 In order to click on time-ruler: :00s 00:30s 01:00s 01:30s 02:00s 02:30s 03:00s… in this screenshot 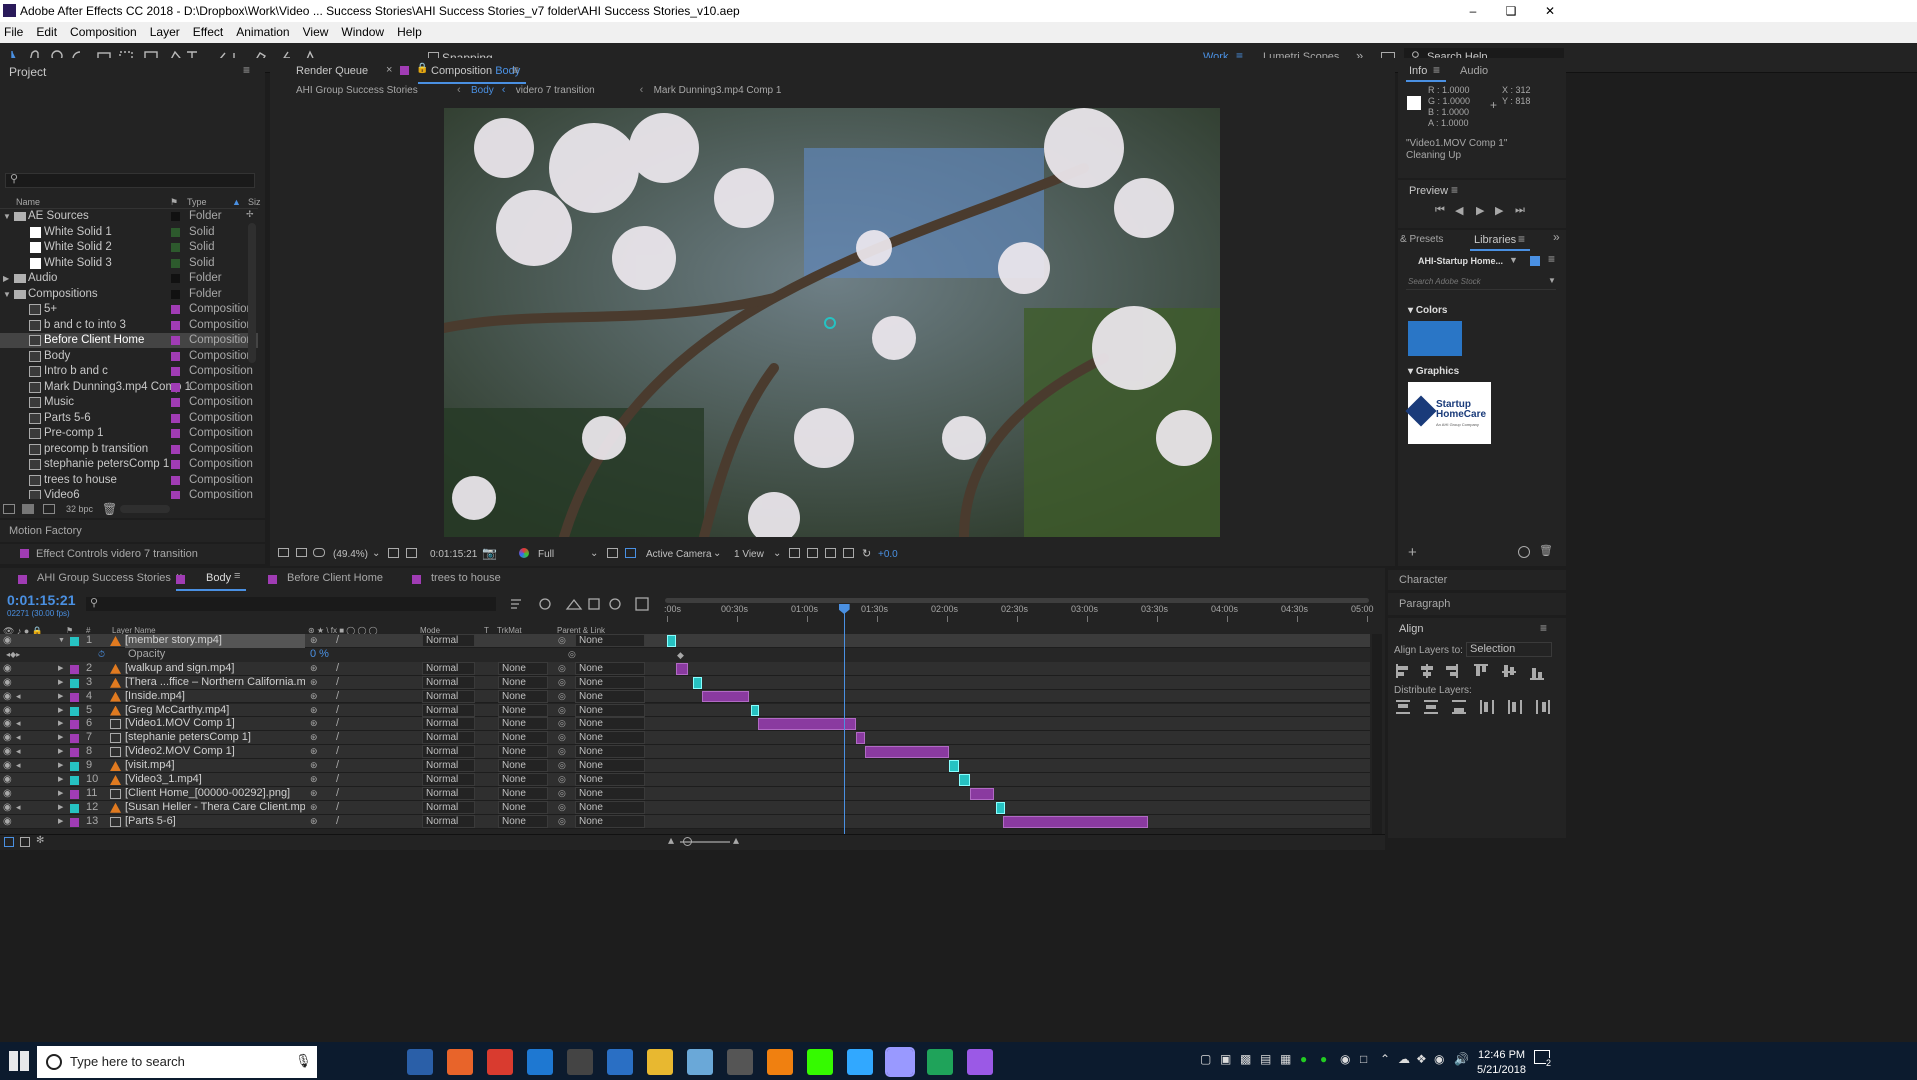, I will do `click(1018, 611)`.